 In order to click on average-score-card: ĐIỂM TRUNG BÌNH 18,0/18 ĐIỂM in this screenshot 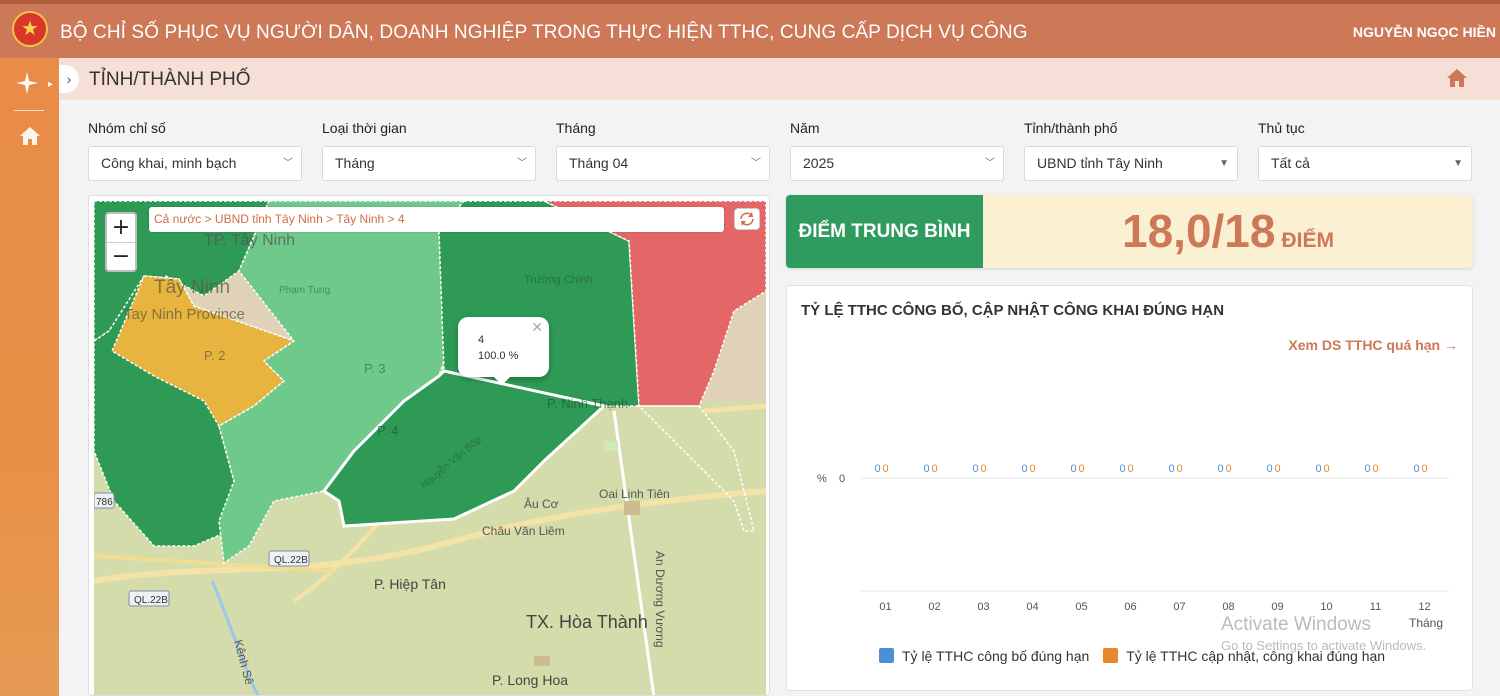, I will do `click(1129, 231)`.